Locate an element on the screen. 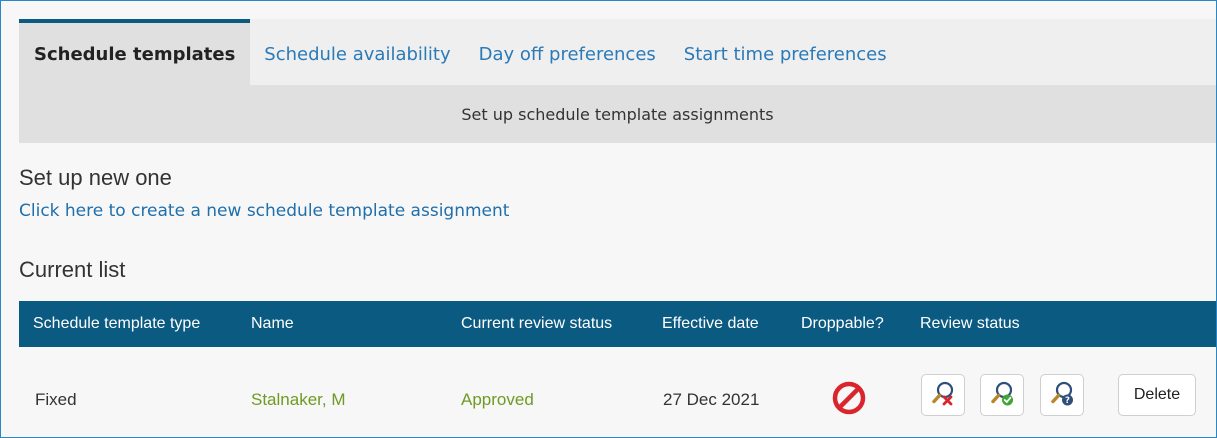 The image size is (1217, 438). cell-droppable is located at coordinates (849, 392).